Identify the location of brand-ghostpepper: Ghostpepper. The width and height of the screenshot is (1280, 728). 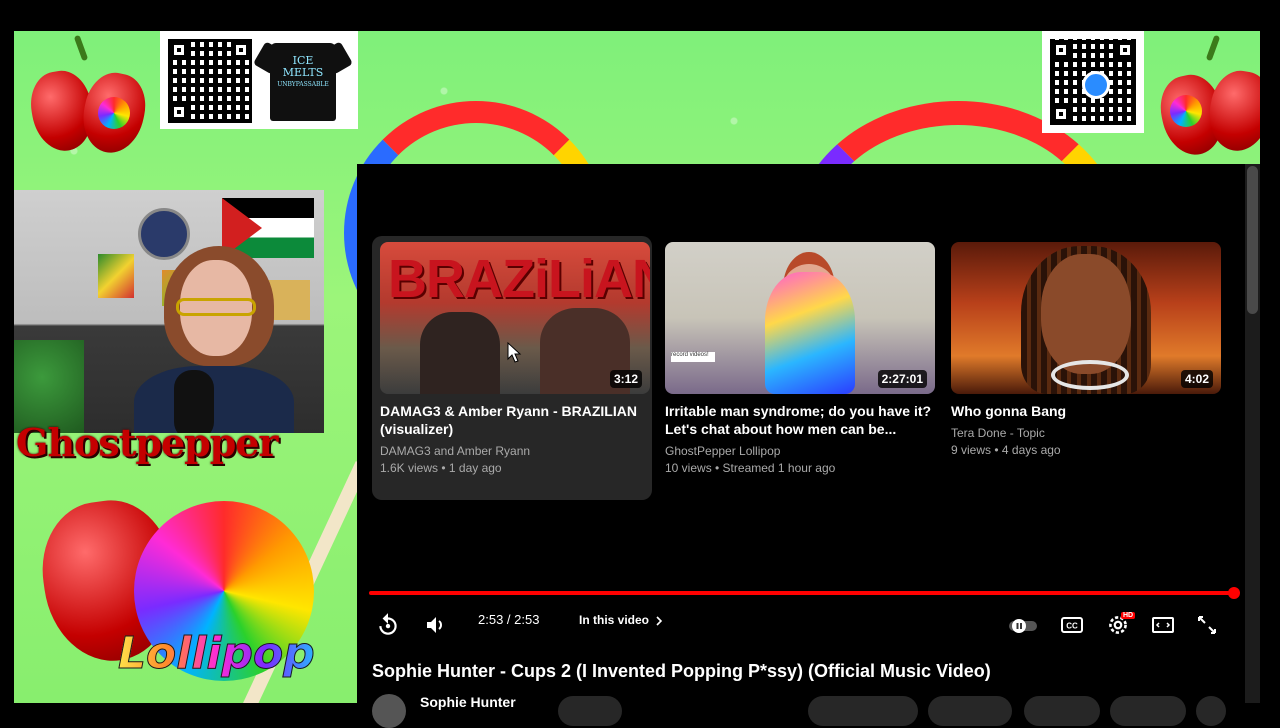
(147, 442).